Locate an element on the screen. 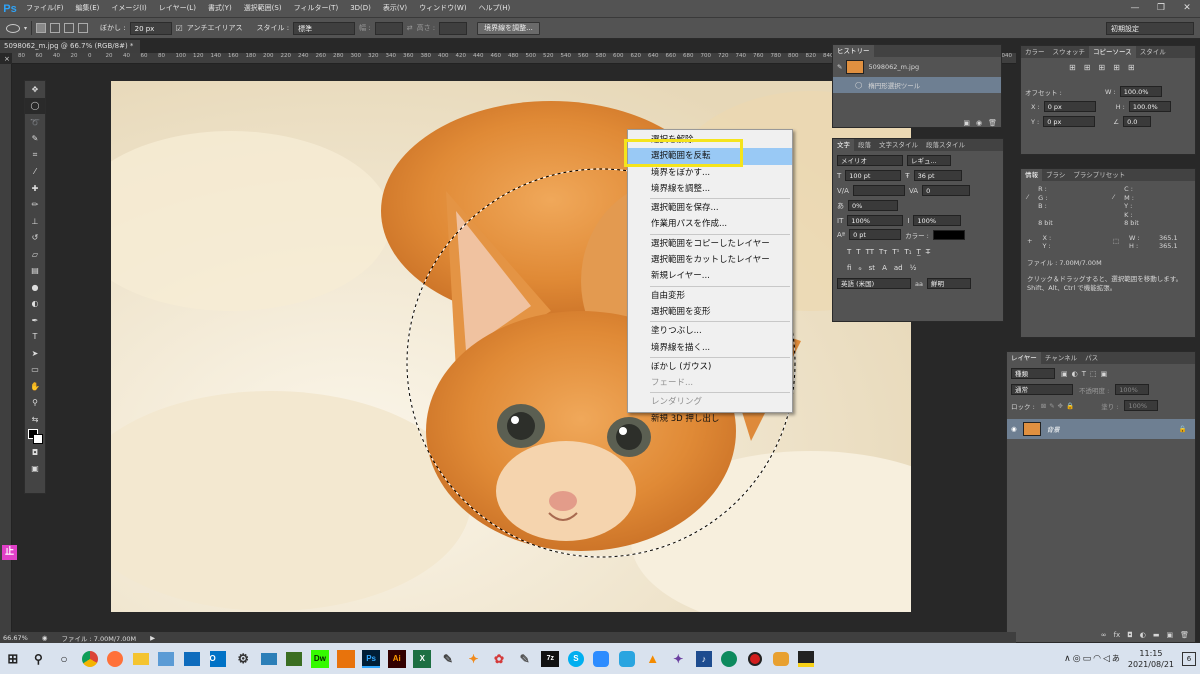 Image resolution: width=1200 pixels, height=674 pixels. pen-tool-icon: ✒ is located at coordinates (35, 320).